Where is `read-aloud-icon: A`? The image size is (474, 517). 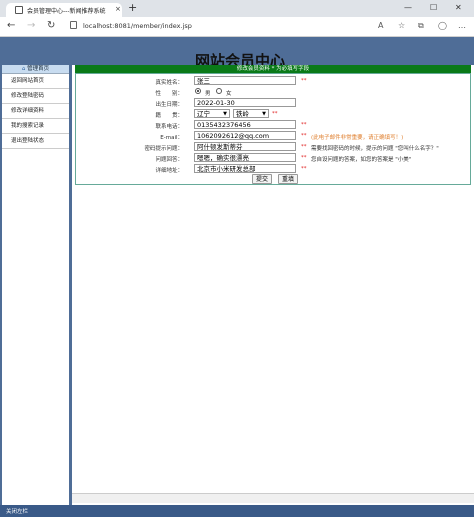 read-aloud-icon: A is located at coordinates (380, 25).